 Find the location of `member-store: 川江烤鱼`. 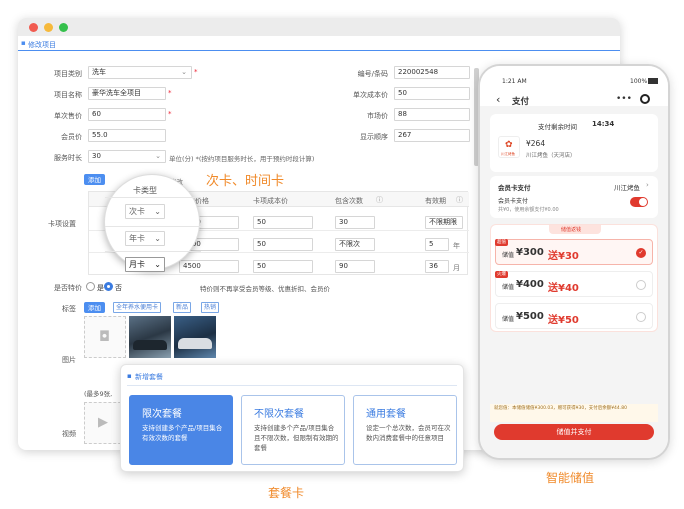

member-store: 川江烤鱼 is located at coordinates (627, 187).